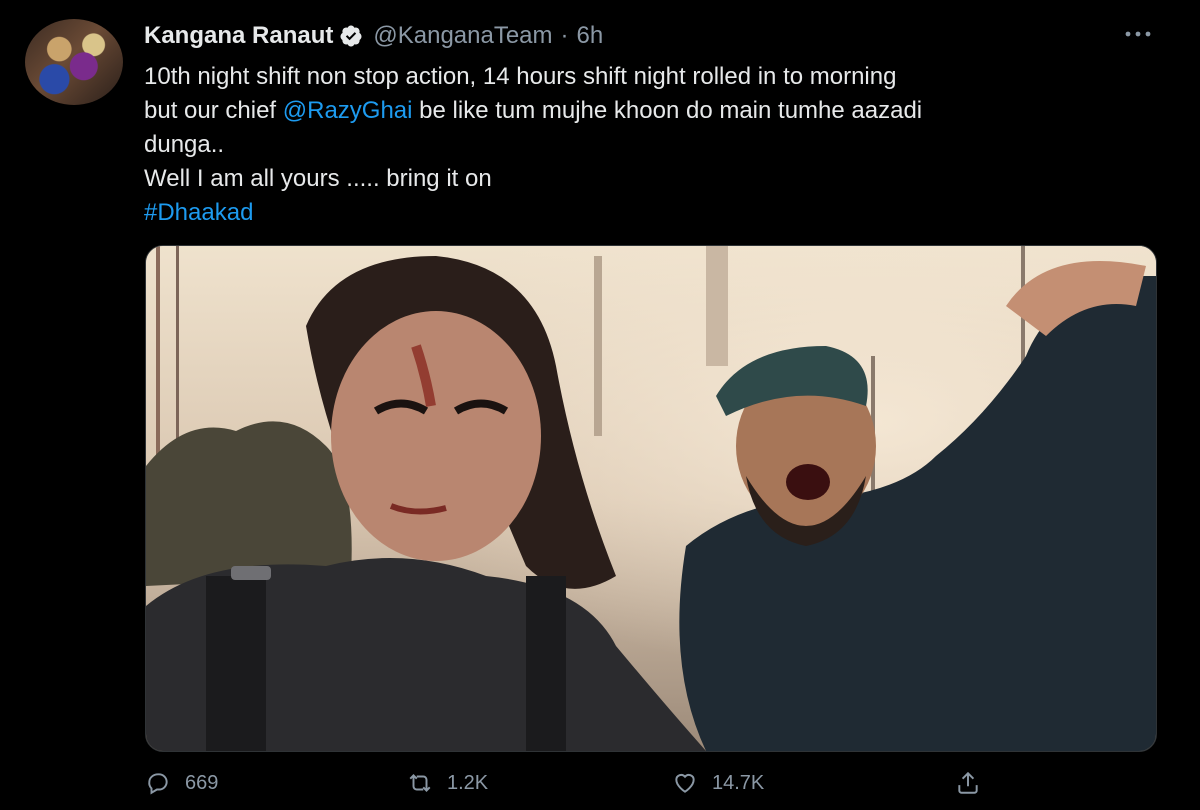 The height and width of the screenshot is (810, 1200). Describe the element at coordinates (158, 784) in the screenshot. I see `reply-icon` at that location.